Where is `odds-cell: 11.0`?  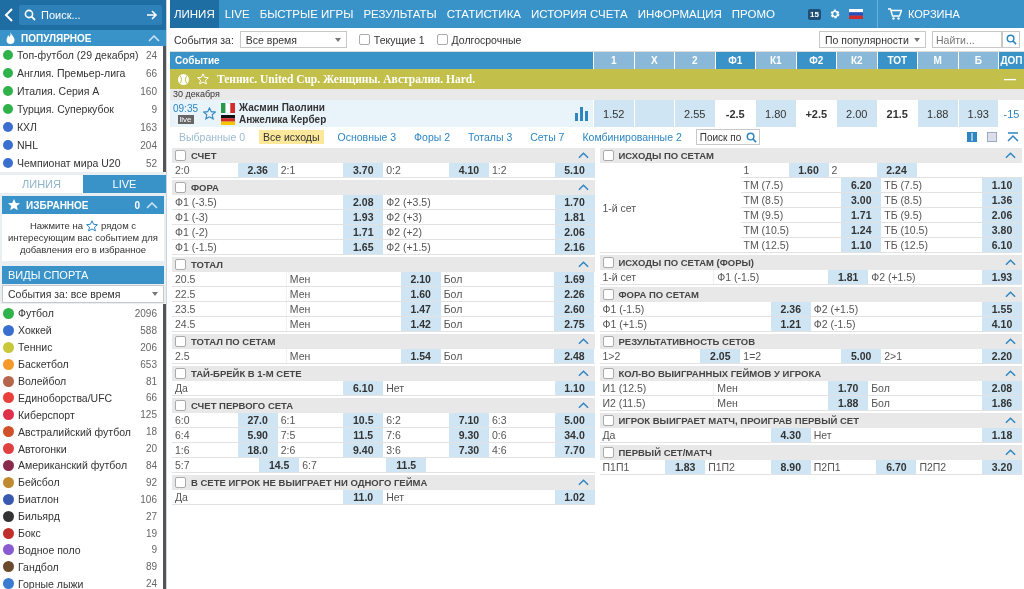 odds-cell: 11.0 is located at coordinates (363, 497).